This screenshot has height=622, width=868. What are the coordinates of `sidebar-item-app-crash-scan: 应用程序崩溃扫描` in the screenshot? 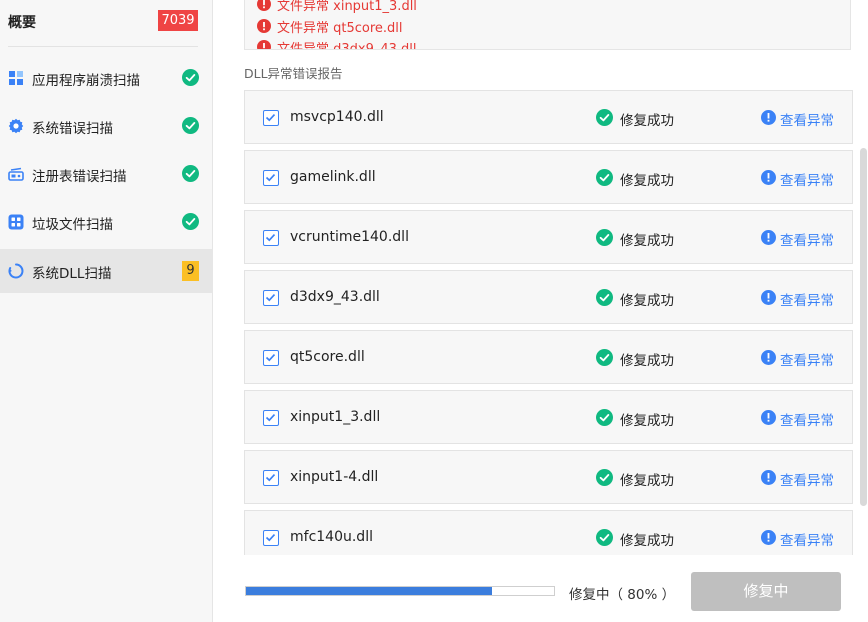 It's located at (106, 78).